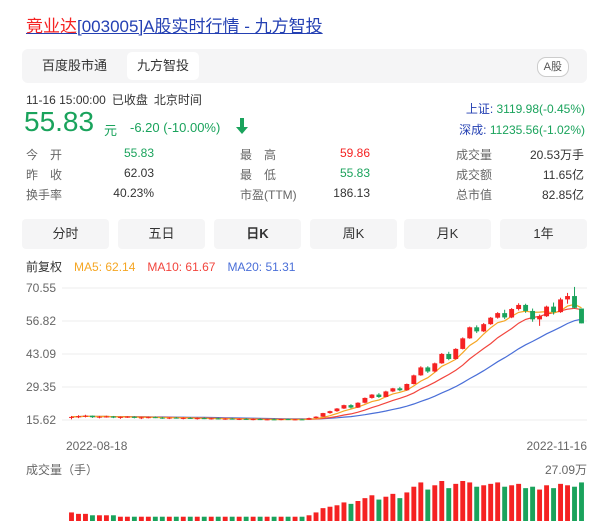  I want to click on tab-weekly-k: 周K, so click(353, 234).